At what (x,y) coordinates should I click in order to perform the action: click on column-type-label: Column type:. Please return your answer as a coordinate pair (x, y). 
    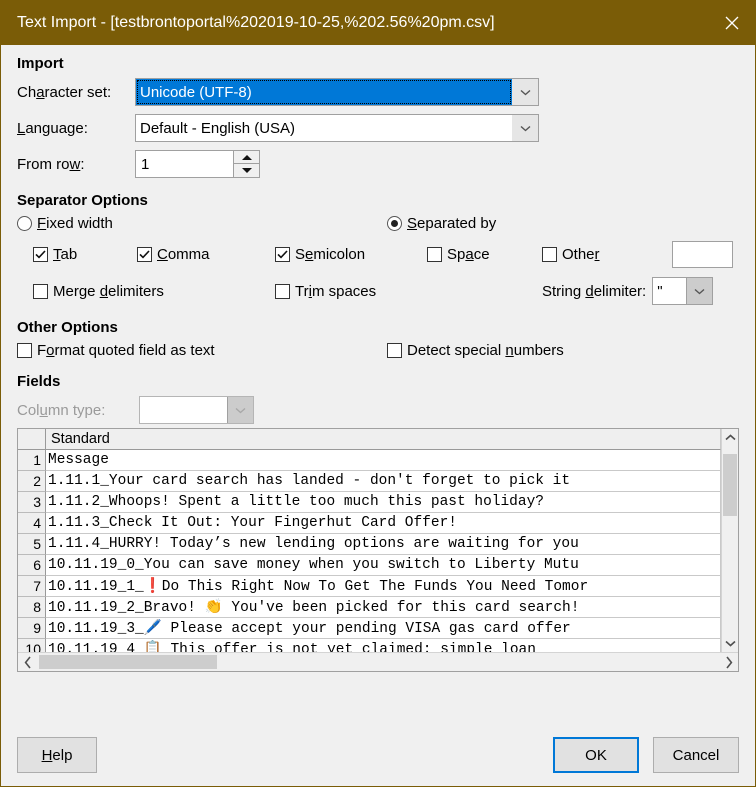
    Looking at the image, I should click on (61, 410).